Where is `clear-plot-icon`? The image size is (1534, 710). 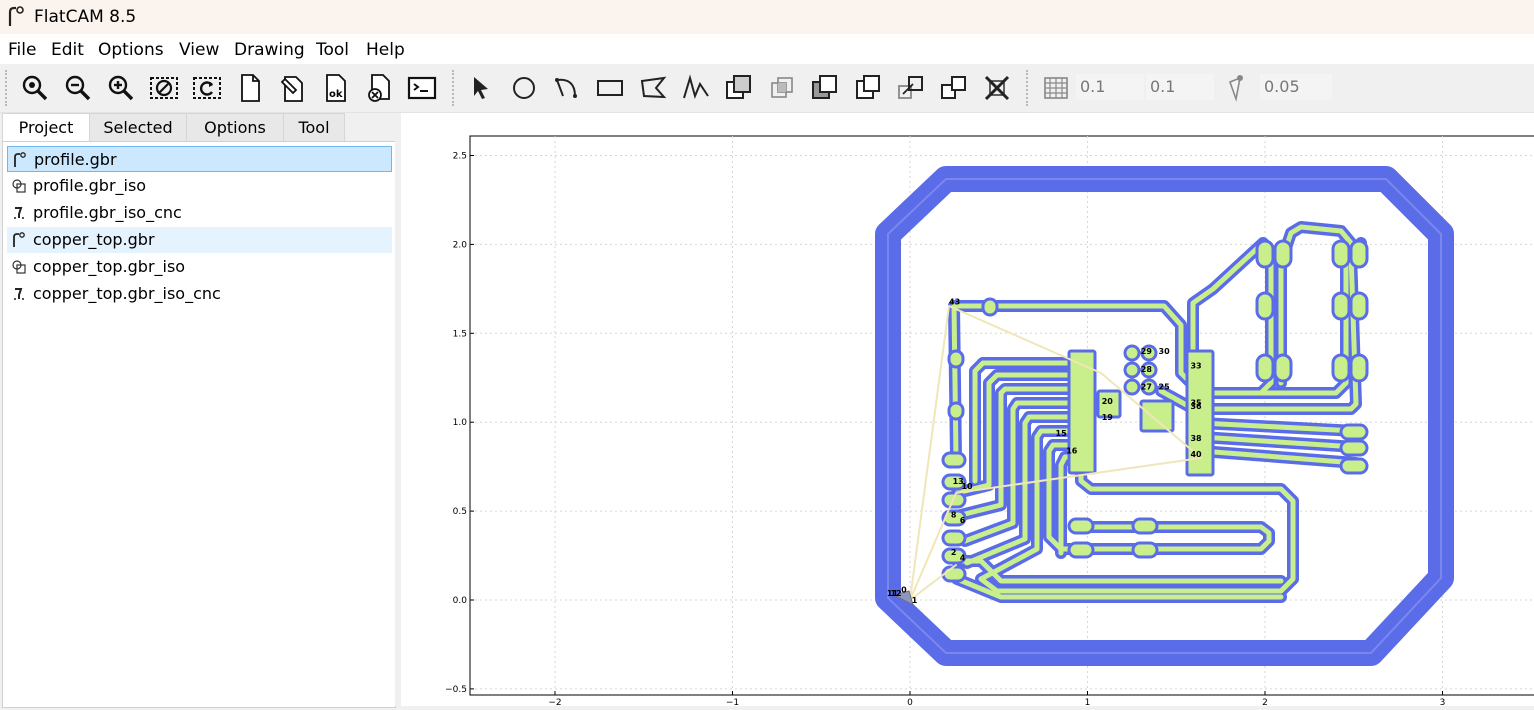
clear-plot-icon is located at coordinates (164, 88).